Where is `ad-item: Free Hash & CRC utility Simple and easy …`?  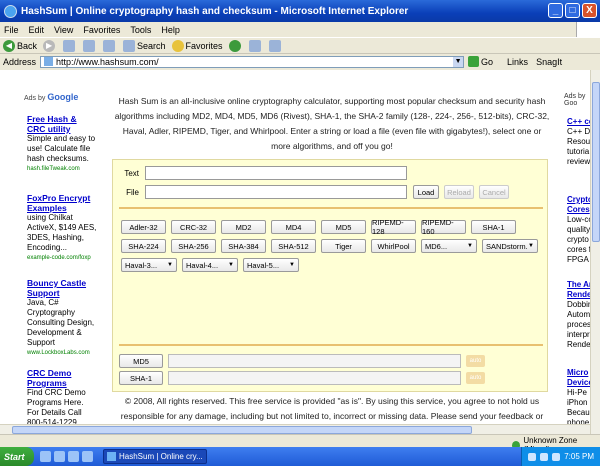 ad-item: Free Hash & CRC utility Simple and easy … is located at coordinates (62, 144).